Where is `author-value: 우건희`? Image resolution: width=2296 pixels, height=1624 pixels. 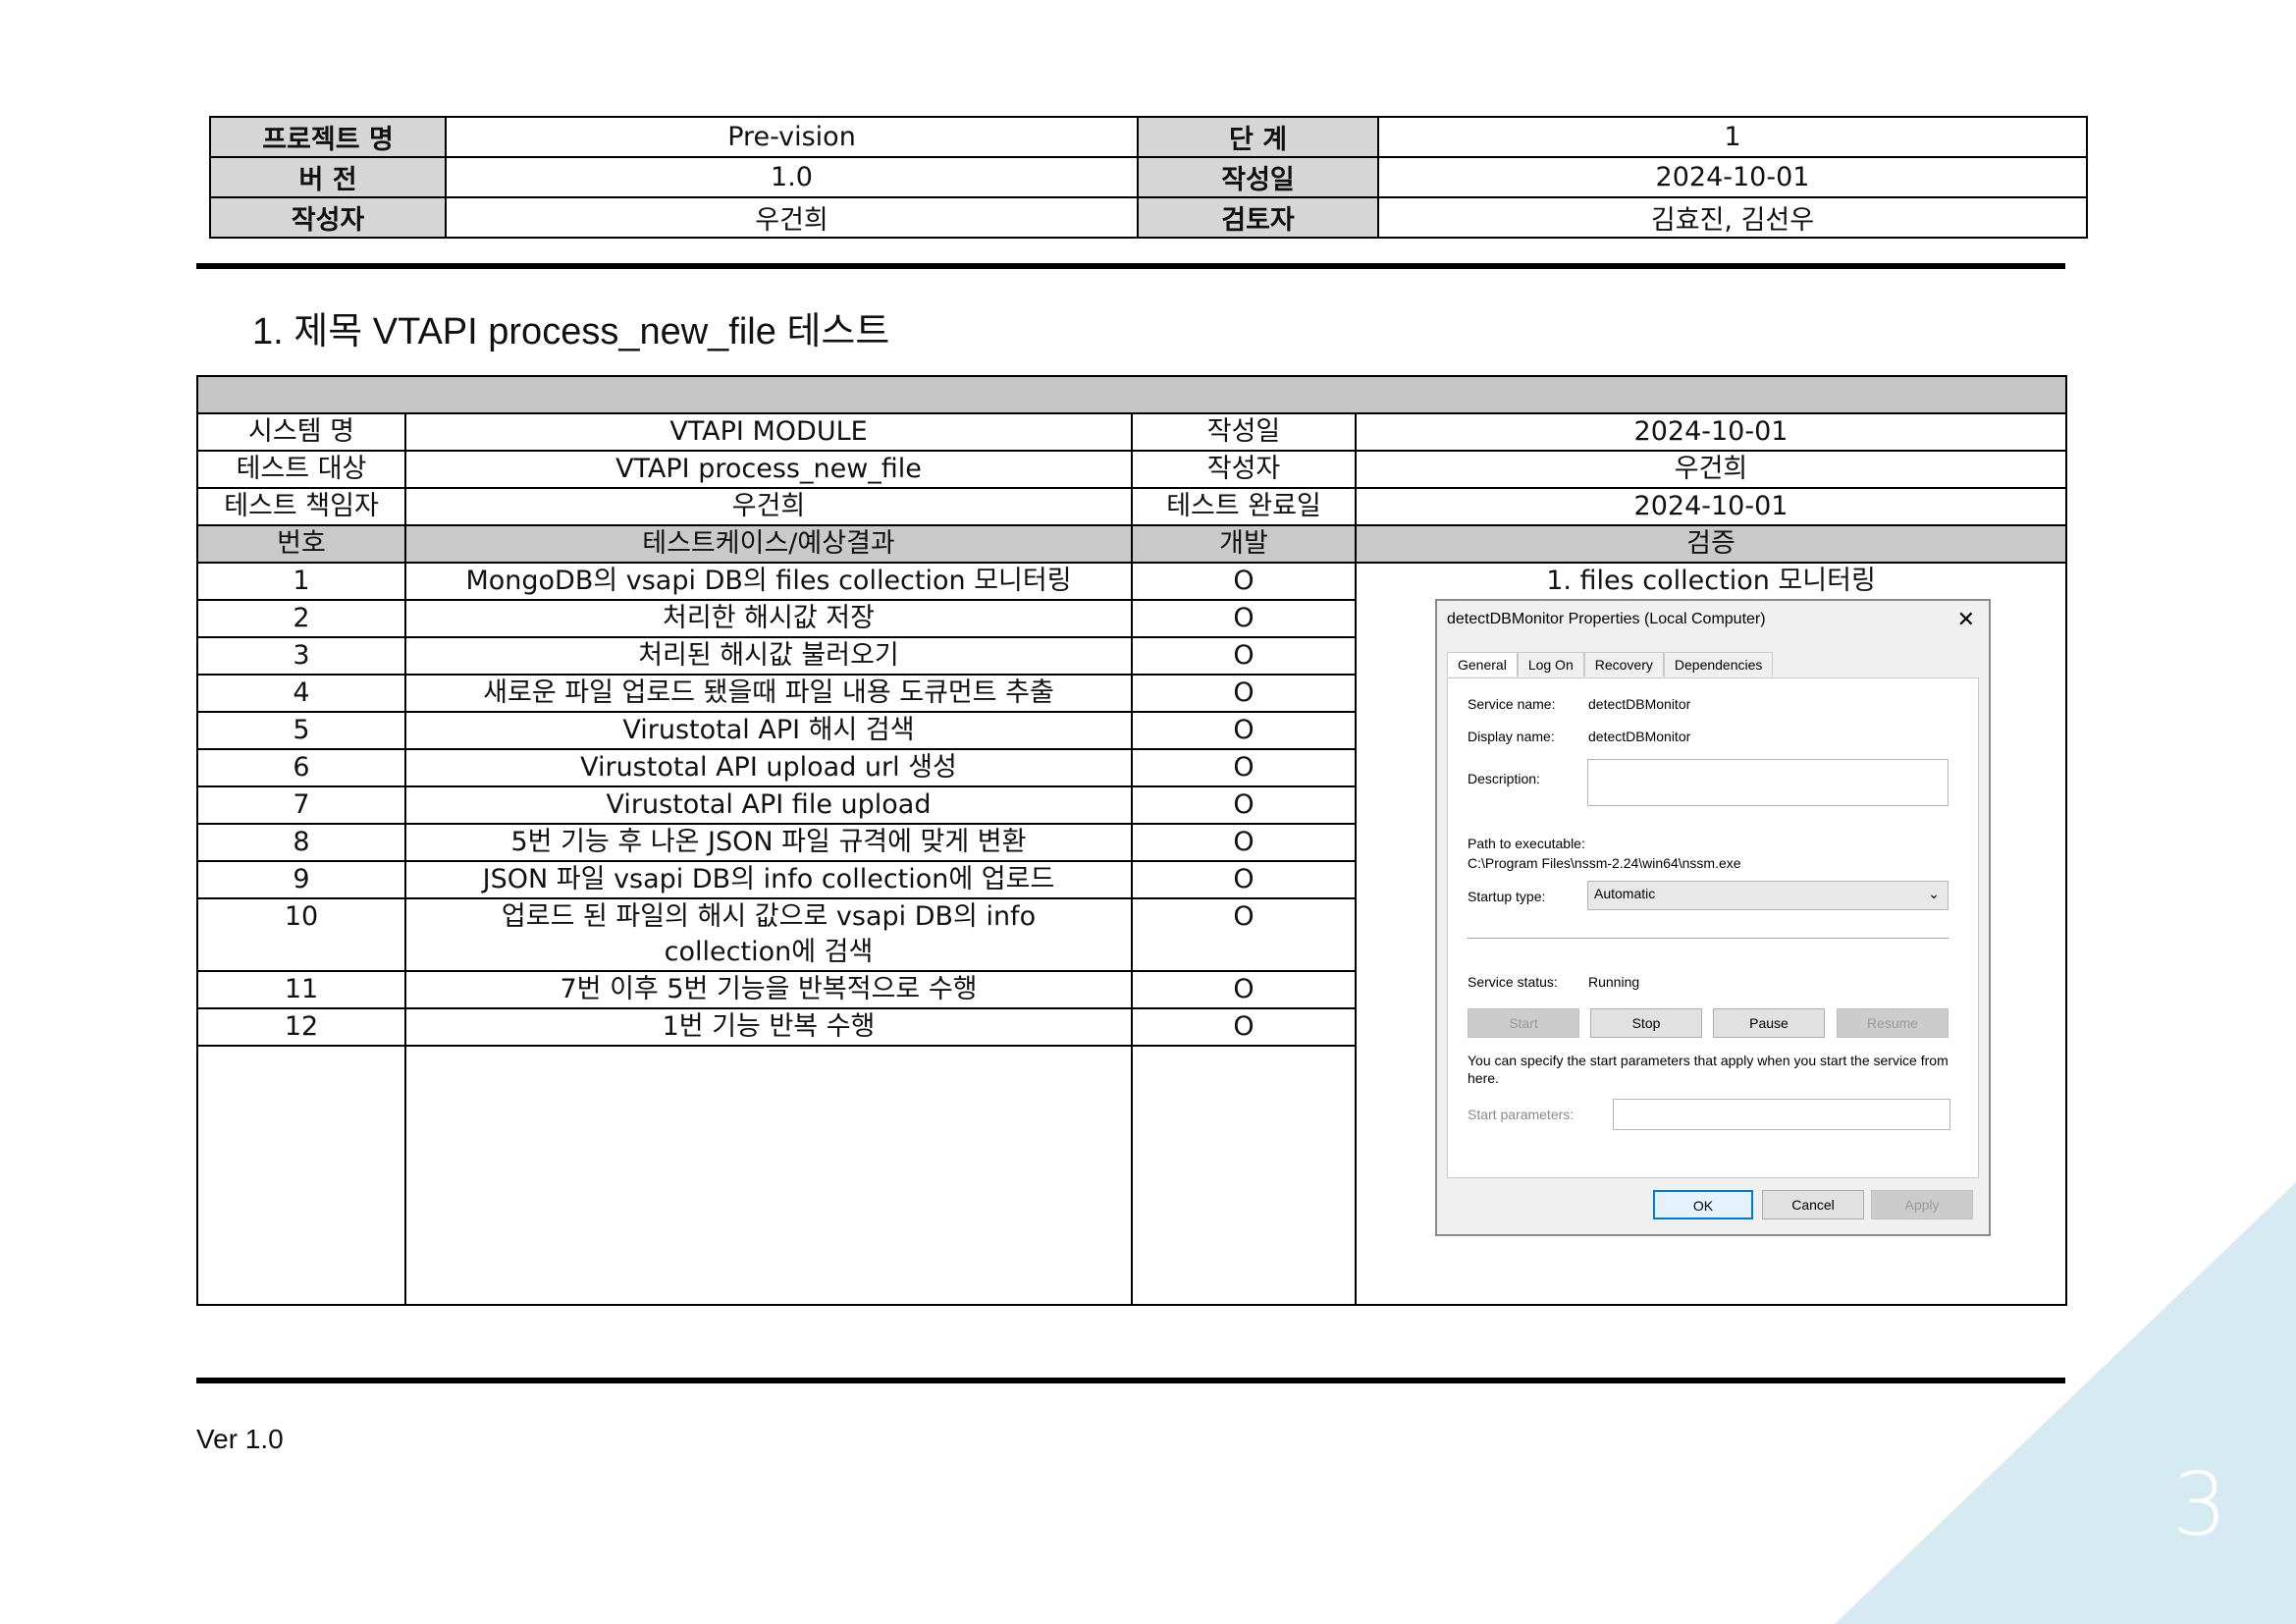
author-value: 우건희 is located at coordinates (792, 217).